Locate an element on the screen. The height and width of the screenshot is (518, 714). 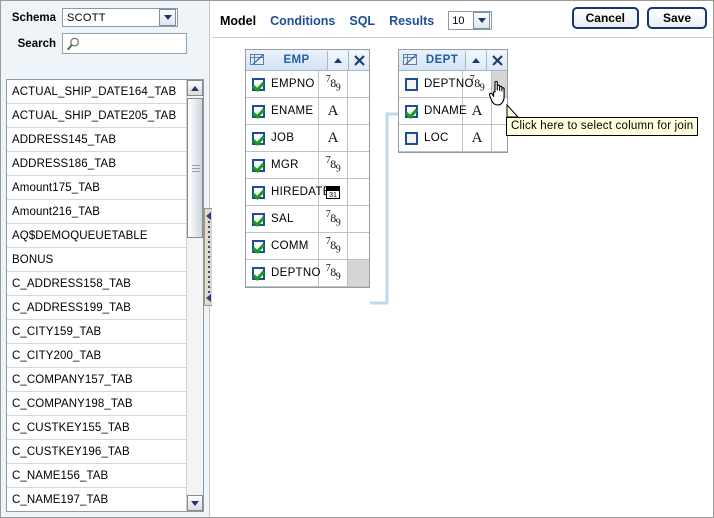
list-item: Amount216_TAB is located at coordinates (96, 212).